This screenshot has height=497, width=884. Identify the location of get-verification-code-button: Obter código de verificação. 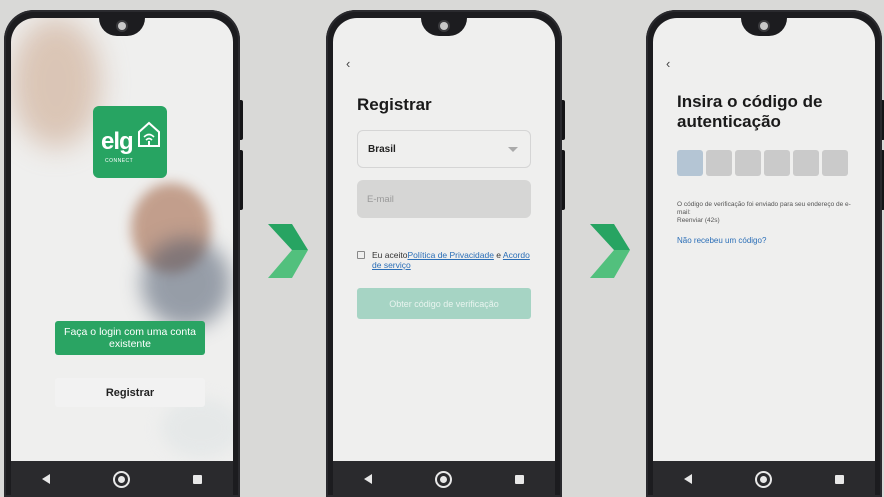
(444, 303).